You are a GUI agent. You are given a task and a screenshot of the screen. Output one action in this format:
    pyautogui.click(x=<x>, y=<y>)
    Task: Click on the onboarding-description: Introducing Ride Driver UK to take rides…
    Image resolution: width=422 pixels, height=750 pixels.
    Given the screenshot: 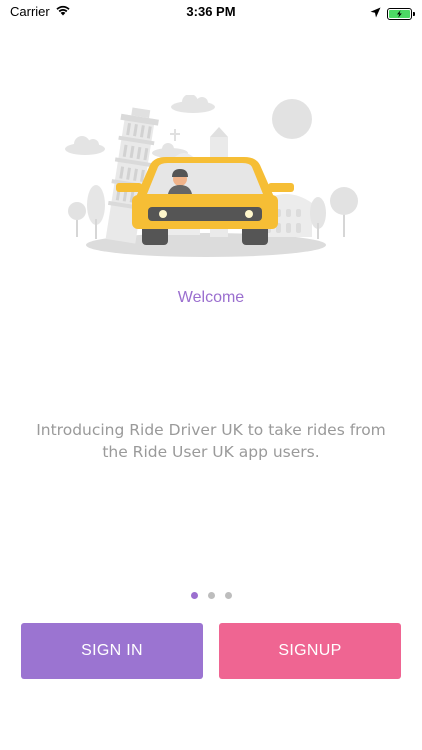 What is the action you would take?
    pyautogui.click(x=211, y=441)
    